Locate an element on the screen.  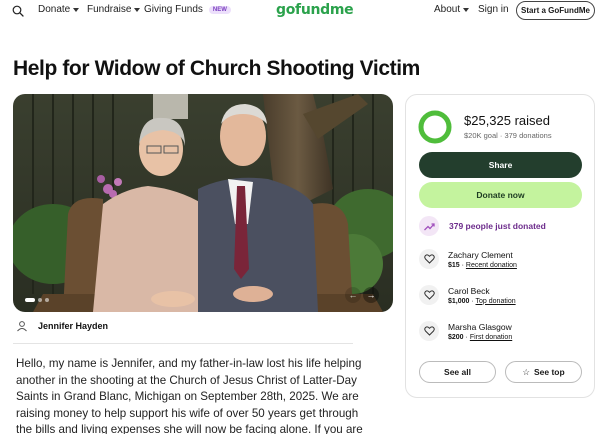
donor-info: Marsha Glasgow $200 · First donation is located at coordinates (480, 331).